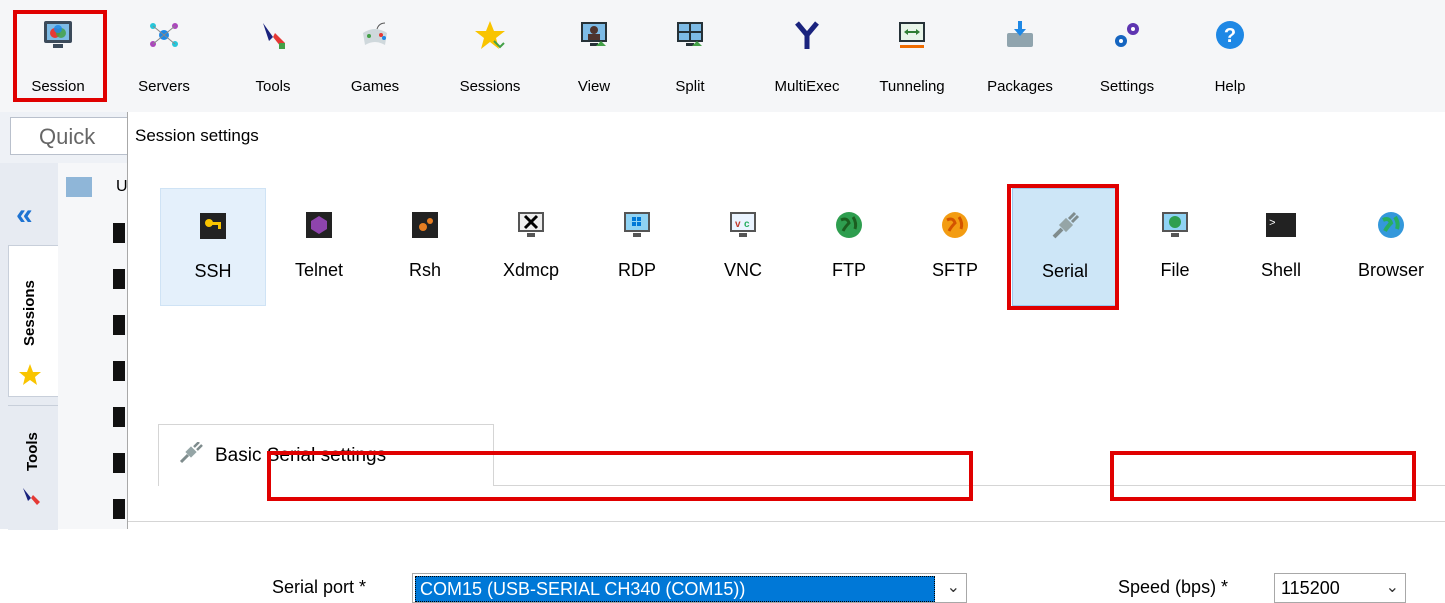 This screenshot has height=603, width=1445. What do you see at coordinates (807, 55) in the screenshot?
I see `toolbar-multiexec-button: MultiExec` at bounding box center [807, 55].